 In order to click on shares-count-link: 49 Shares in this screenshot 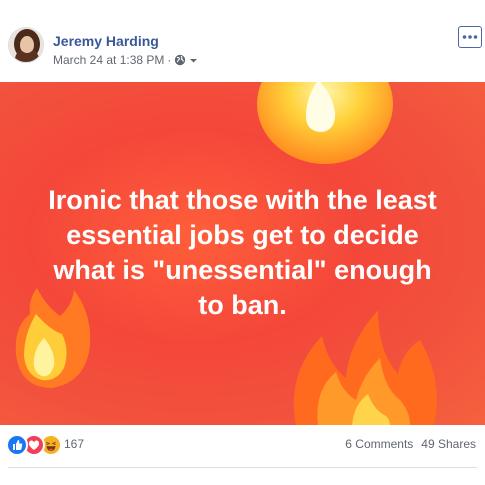, I will do `click(448, 444)`.